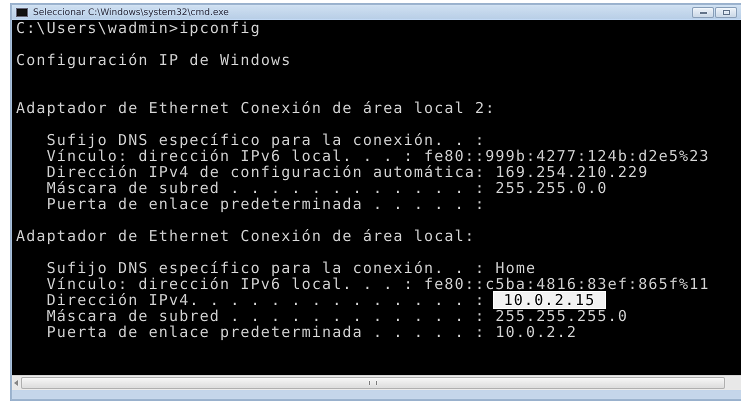  Describe the element at coordinates (703, 12) in the screenshot. I see `minimize-button` at that location.